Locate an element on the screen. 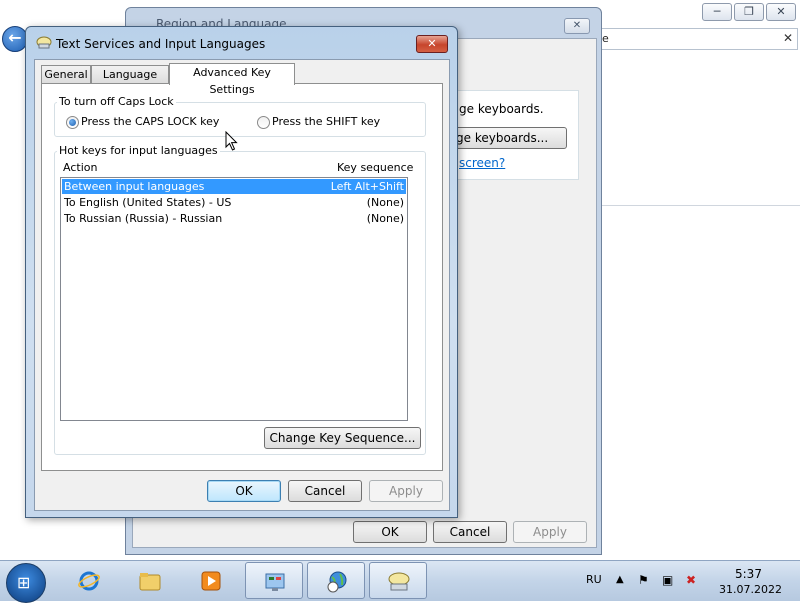 This screenshot has height=603, width=800. taskbar-region-language is located at coordinates (336, 580).